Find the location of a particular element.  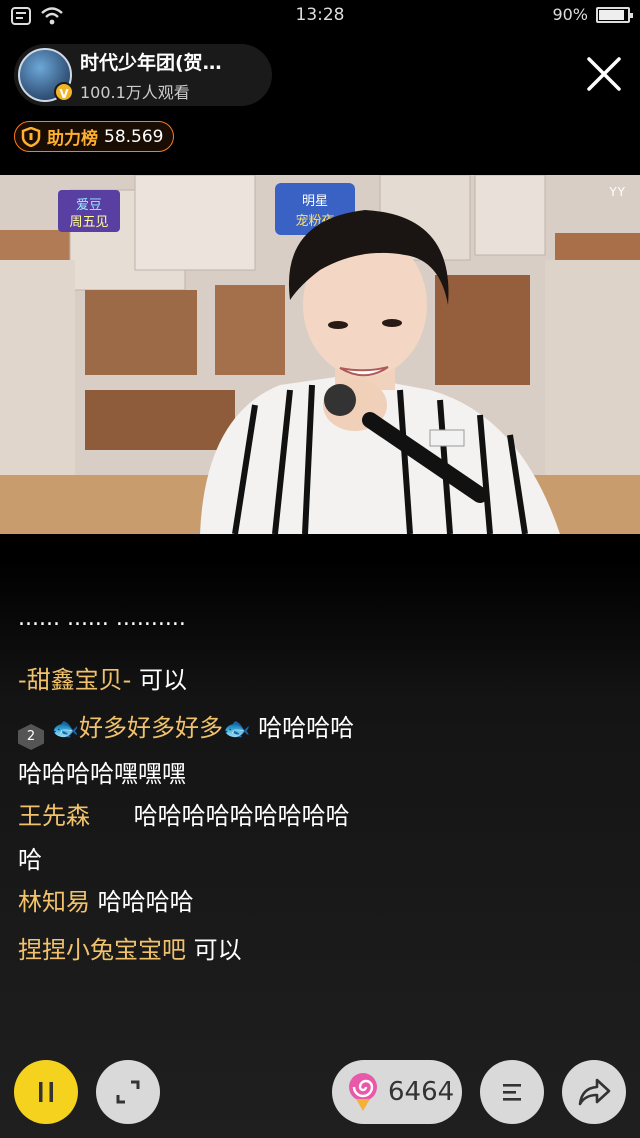

chat-message: 2 🐟好多好多好多🐟 哈哈哈哈 哈哈哈哈嘿嘿嘿 is located at coordinates (238, 751).